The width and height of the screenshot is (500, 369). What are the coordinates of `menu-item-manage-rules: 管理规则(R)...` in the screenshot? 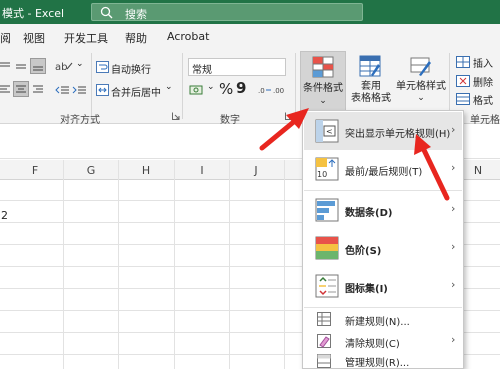 It's located at (383, 360).